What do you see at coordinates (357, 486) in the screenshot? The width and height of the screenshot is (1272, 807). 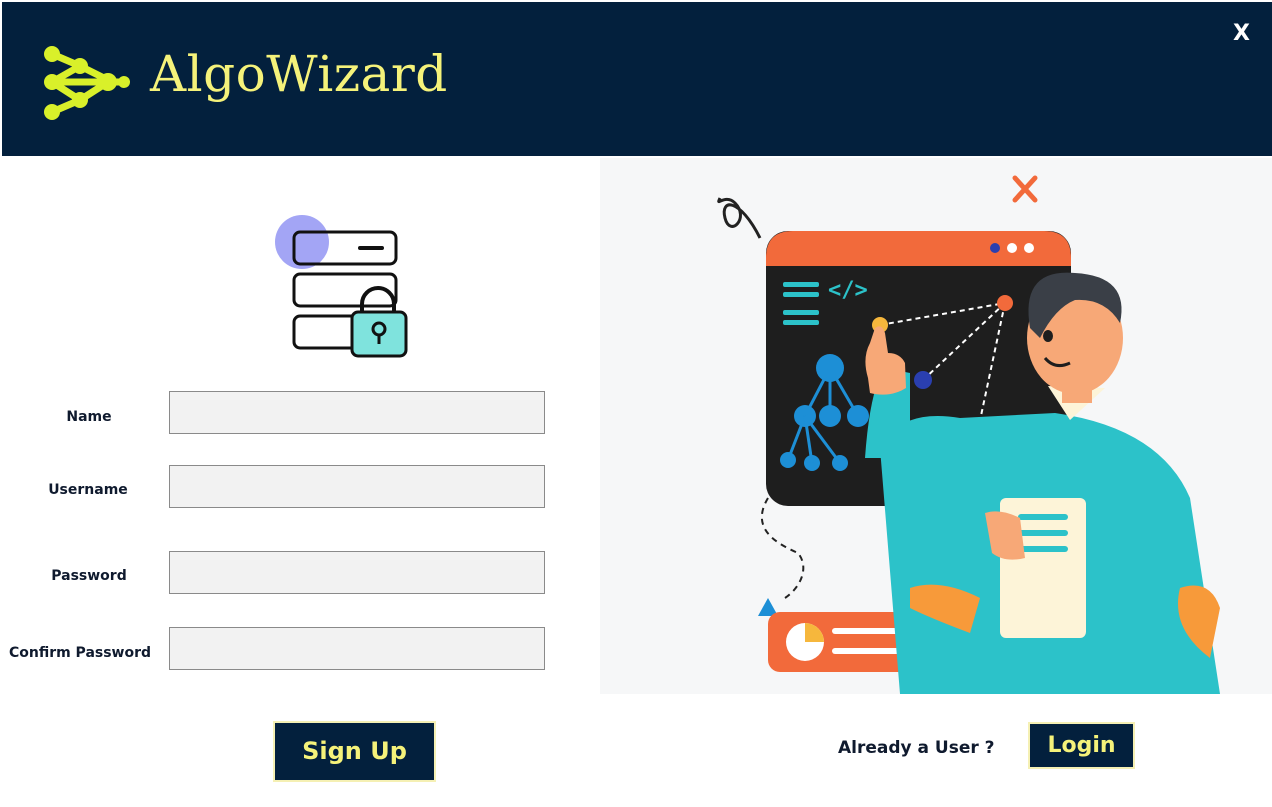 I see `username-input` at bounding box center [357, 486].